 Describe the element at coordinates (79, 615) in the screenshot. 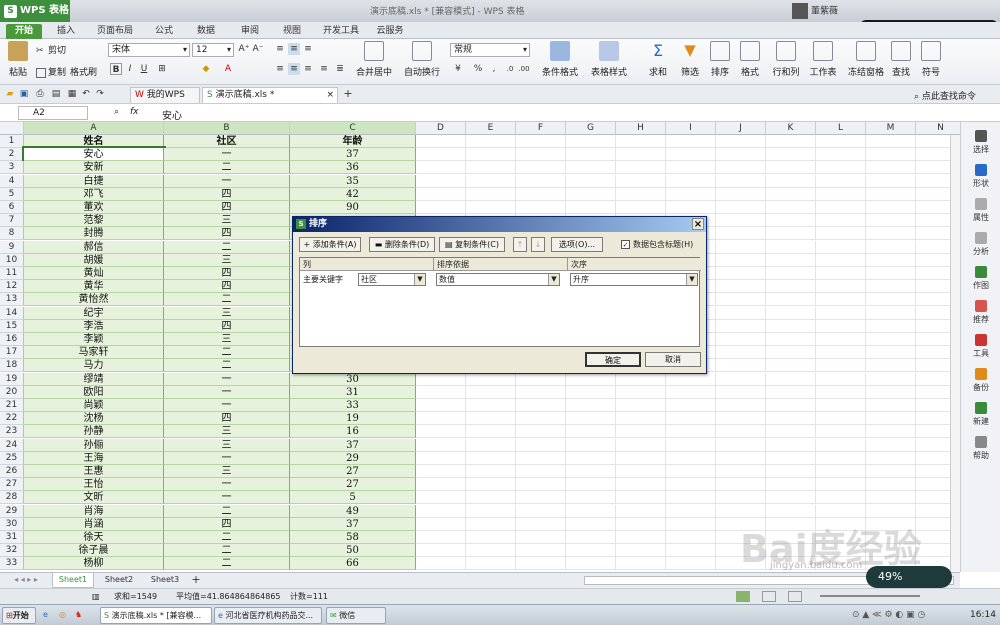

I see `qq-icon: ♞` at that location.